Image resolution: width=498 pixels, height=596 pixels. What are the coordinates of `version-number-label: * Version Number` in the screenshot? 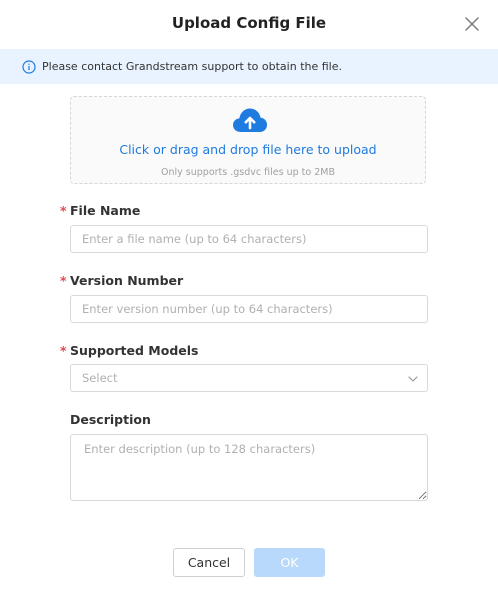 It's located at (121, 280).